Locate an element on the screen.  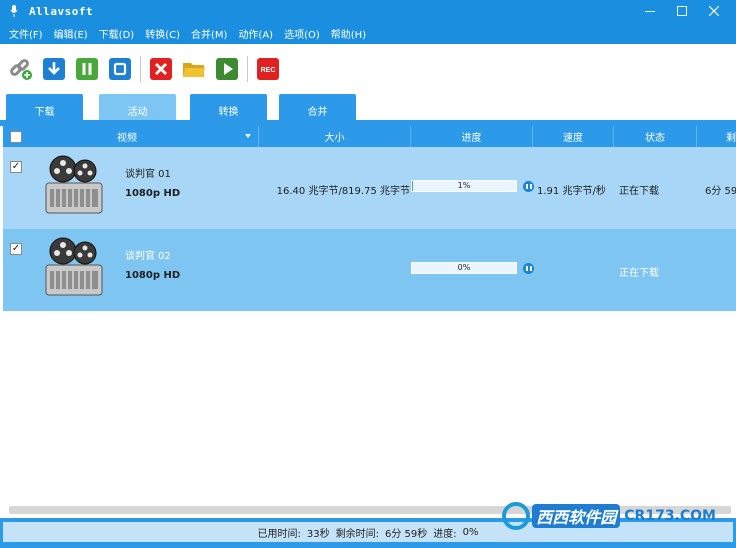
column-status: 状态 is located at coordinates (655, 136).